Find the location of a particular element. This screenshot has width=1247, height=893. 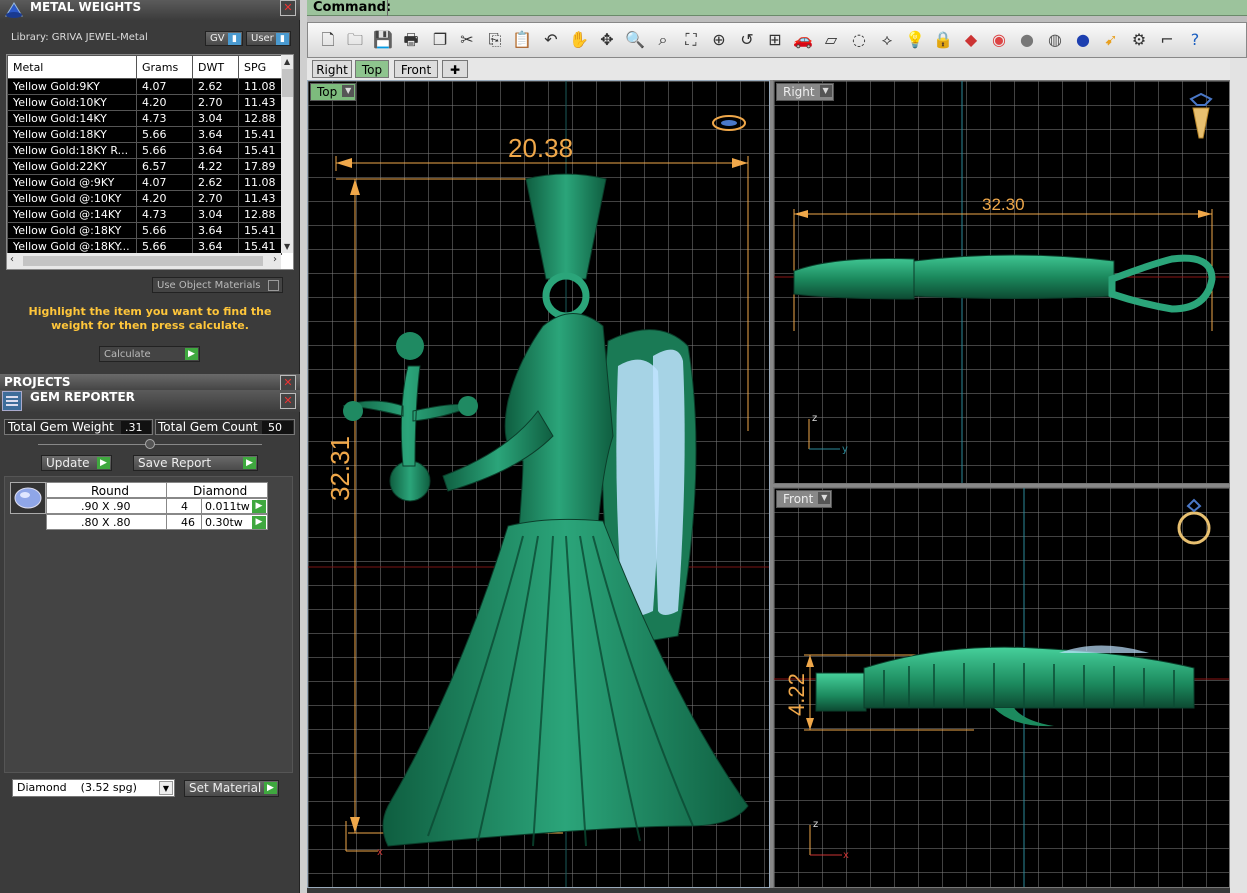

copy-icon: ⎘ is located at coordinates (495, 40).